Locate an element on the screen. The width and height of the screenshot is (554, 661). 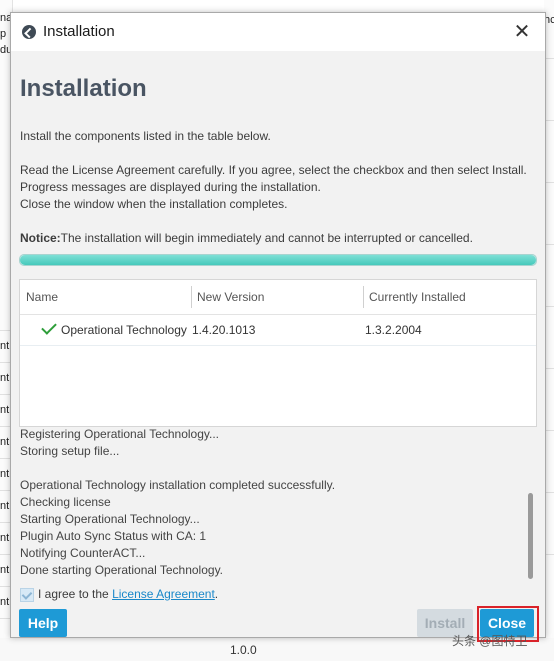
page-title: Installation is located at coordinates (83, 88).